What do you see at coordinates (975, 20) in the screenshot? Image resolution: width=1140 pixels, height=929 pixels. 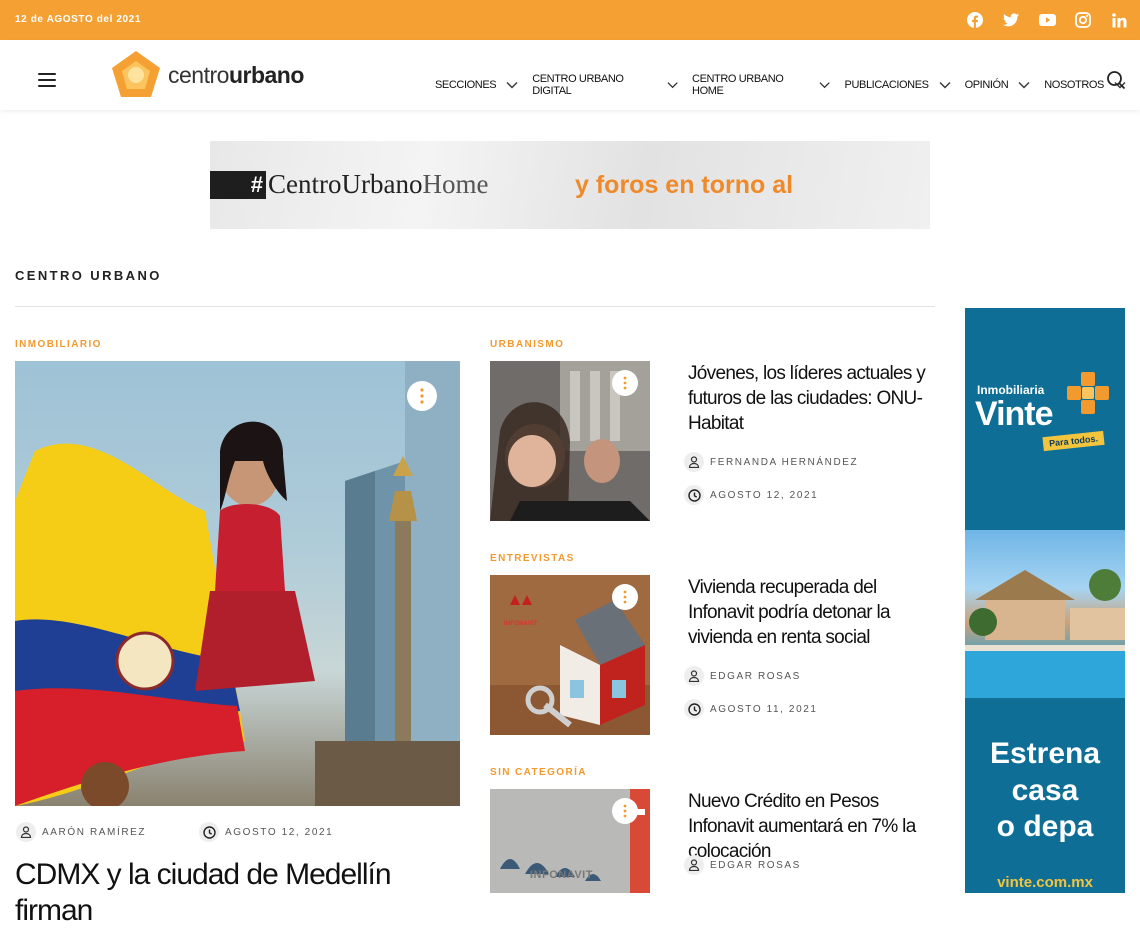 I see `facebook-icon` at bounding box center [975, 20].